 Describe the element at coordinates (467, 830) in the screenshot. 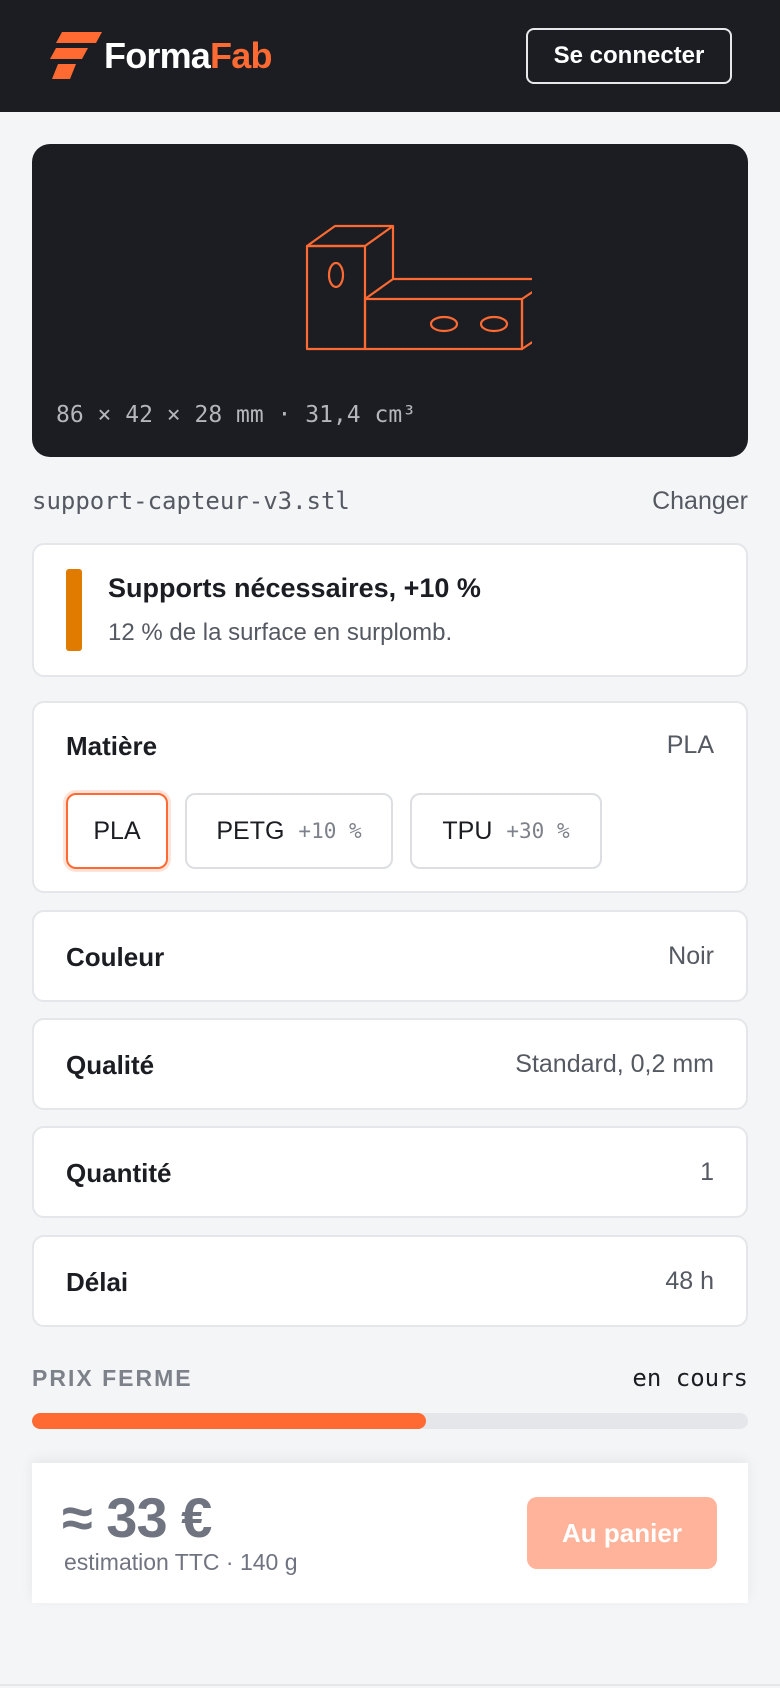

I see `chip-label: TPU` at that location.